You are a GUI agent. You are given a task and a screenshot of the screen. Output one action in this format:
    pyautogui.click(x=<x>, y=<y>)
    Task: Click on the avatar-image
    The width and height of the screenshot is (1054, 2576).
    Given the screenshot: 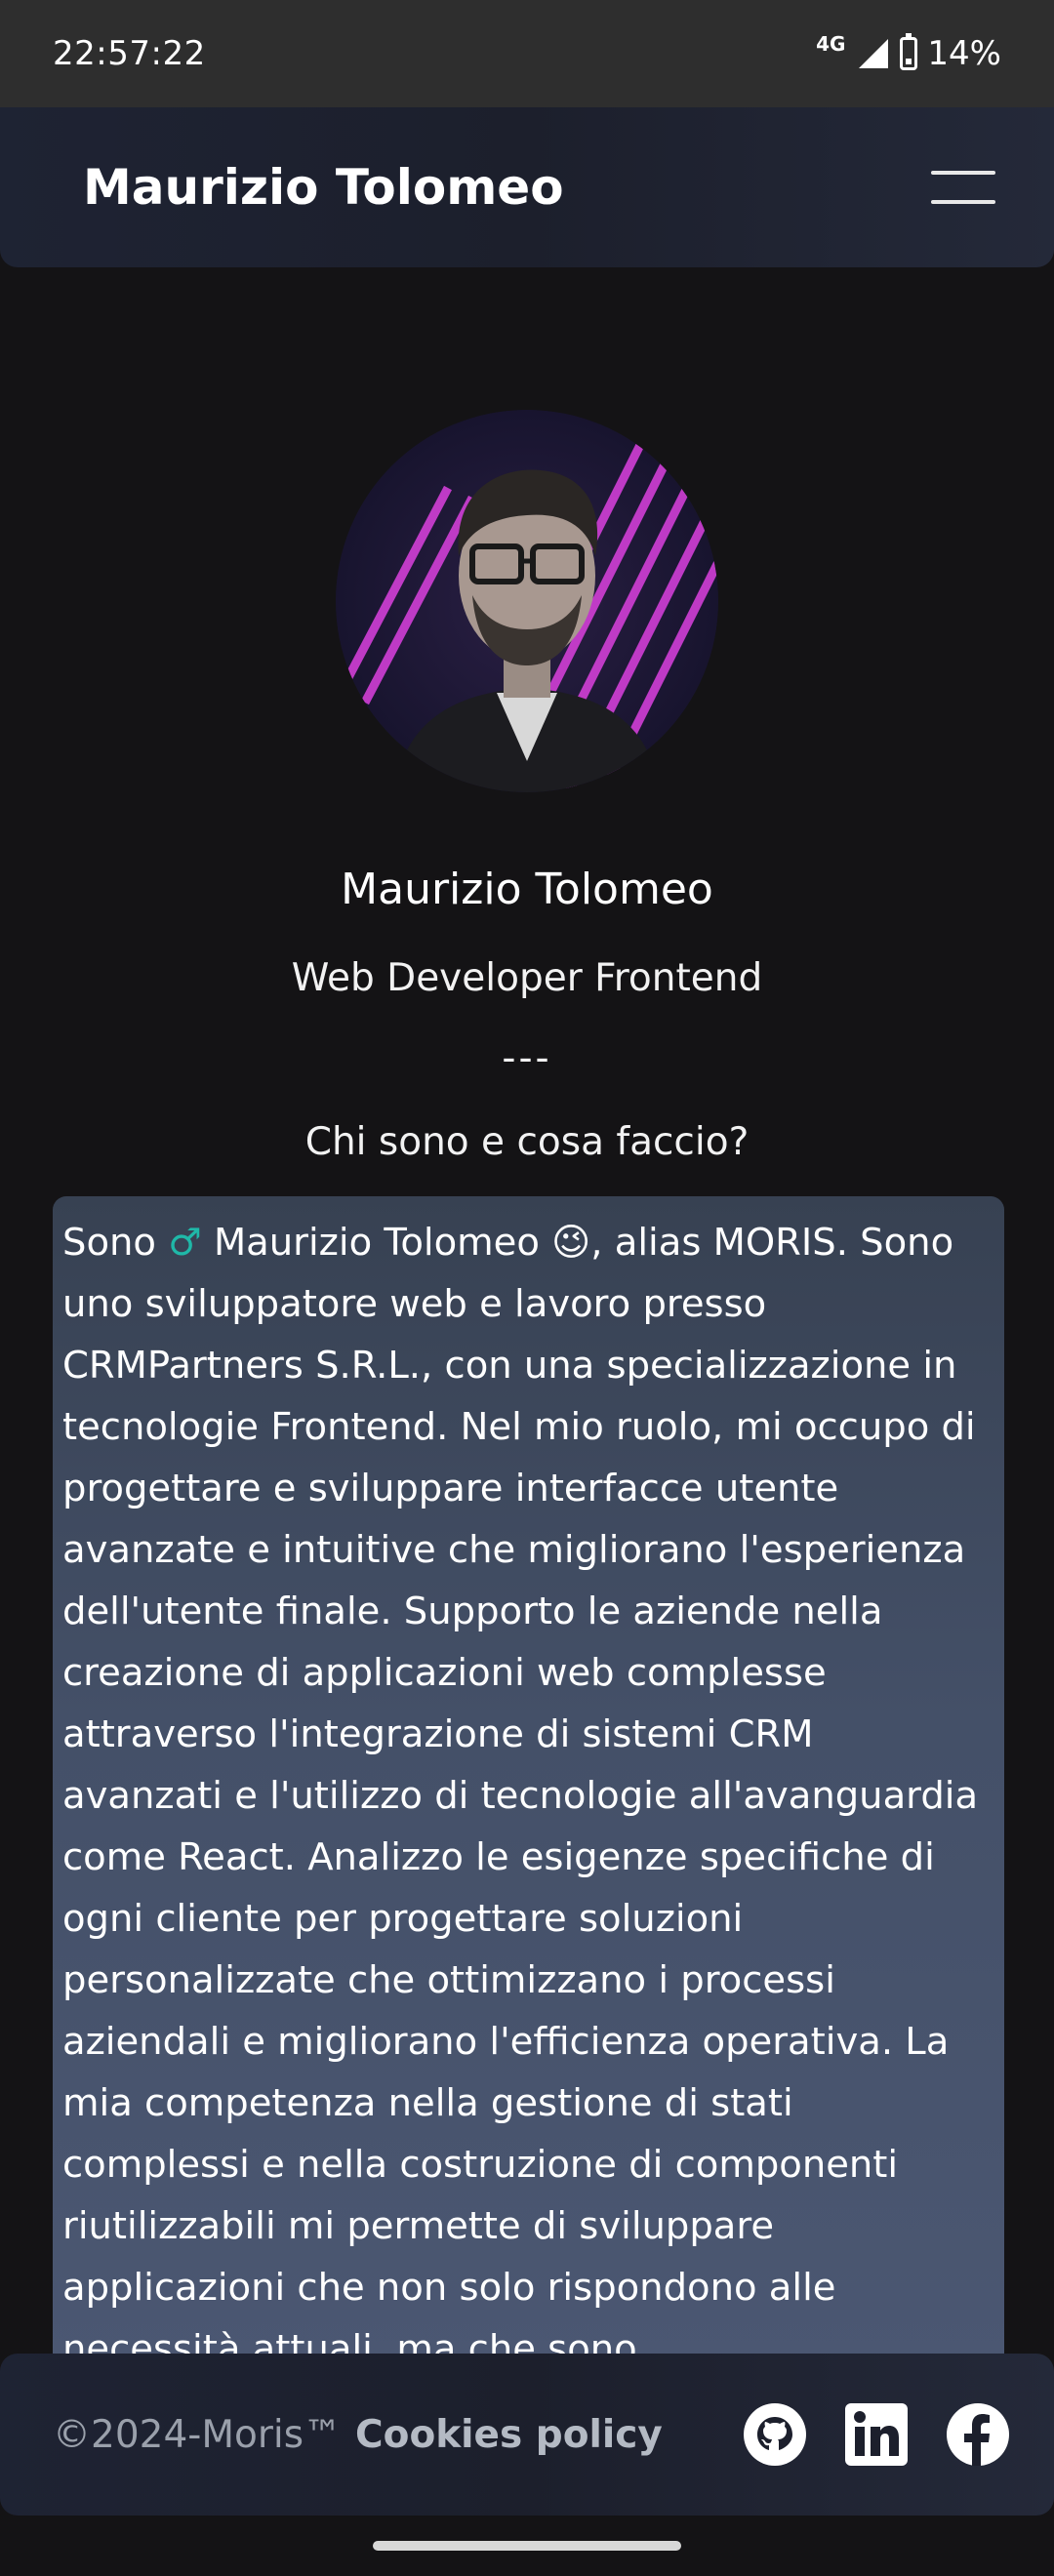 What is the action you would take?
    pyautogui.click(x=527, y=601)
    